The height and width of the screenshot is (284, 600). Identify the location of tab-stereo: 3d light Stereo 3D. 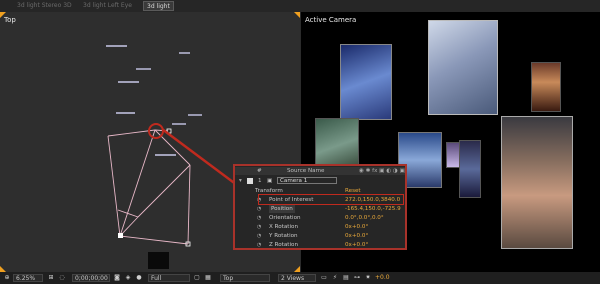
(44, 6).